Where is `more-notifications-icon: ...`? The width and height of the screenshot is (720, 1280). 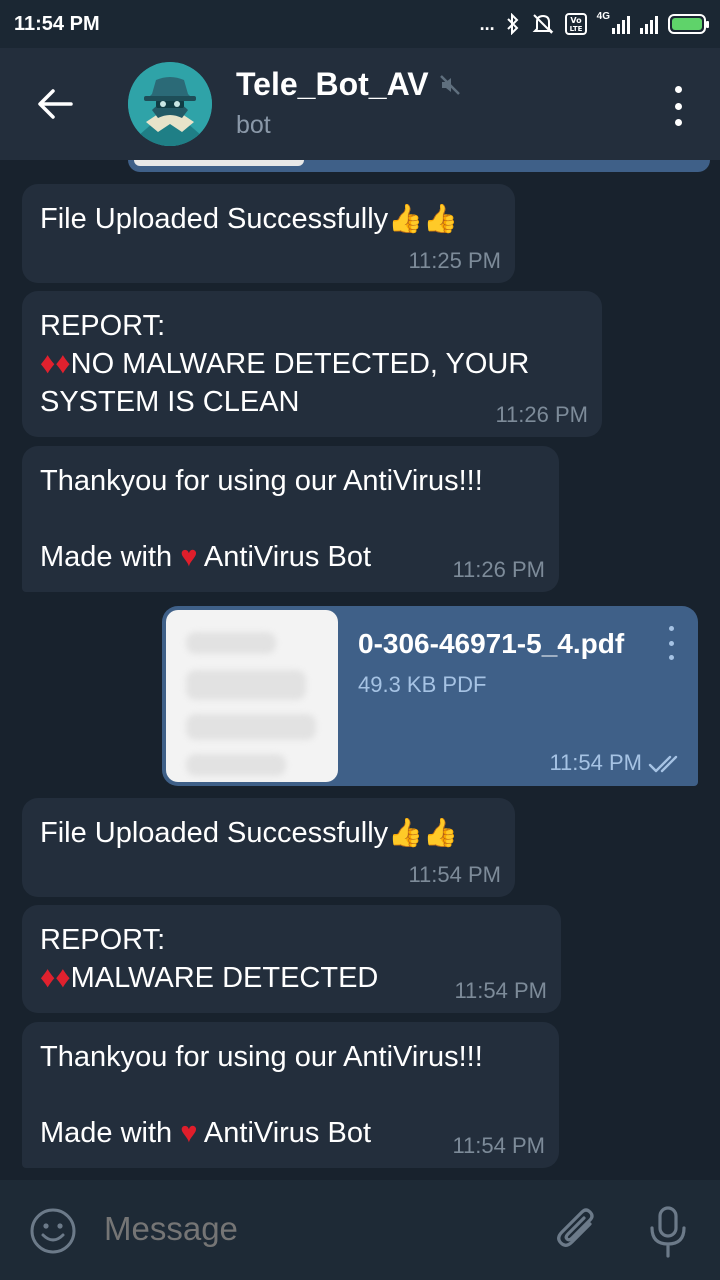 more-notifications-icon: ... is located at coordinates (487, 23).